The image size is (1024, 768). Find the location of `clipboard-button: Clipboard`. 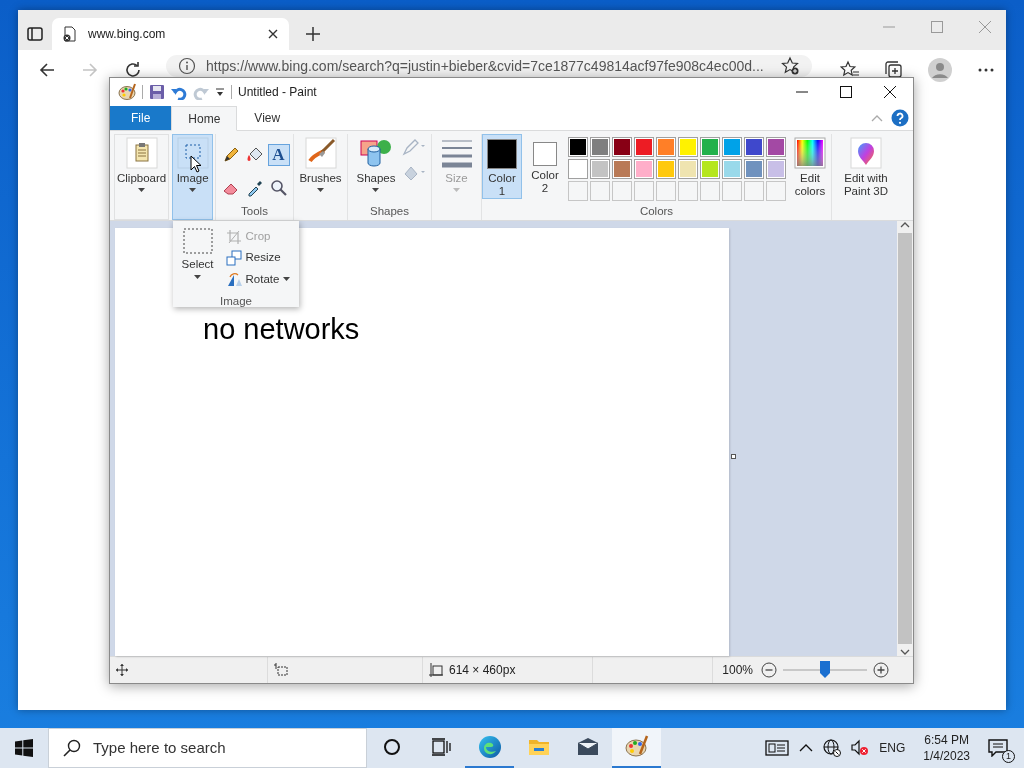

clipboard-button: Clipboard is located at coordinates (142, 177).